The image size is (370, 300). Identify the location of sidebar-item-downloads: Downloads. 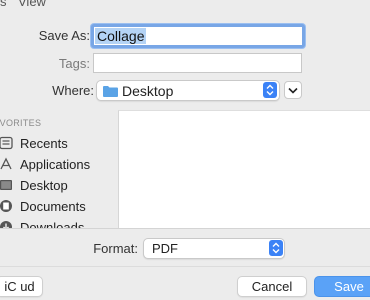
(42, 223).